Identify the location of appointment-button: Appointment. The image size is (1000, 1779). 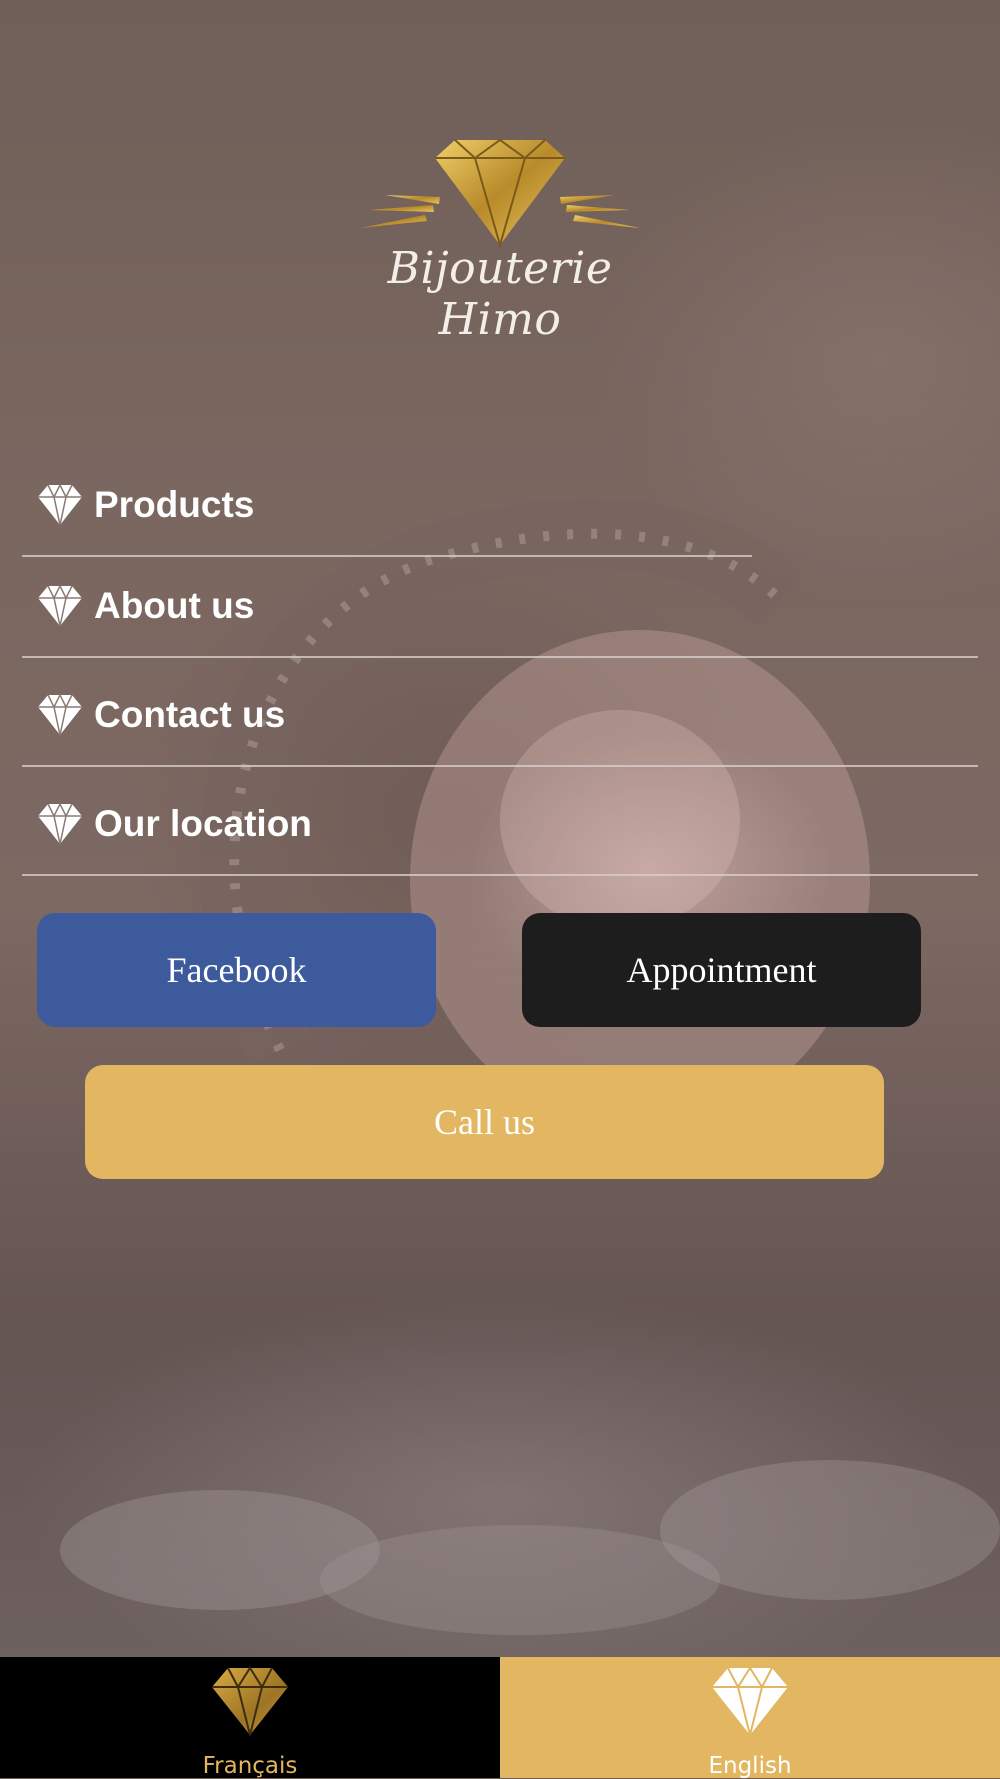
(721, 970).